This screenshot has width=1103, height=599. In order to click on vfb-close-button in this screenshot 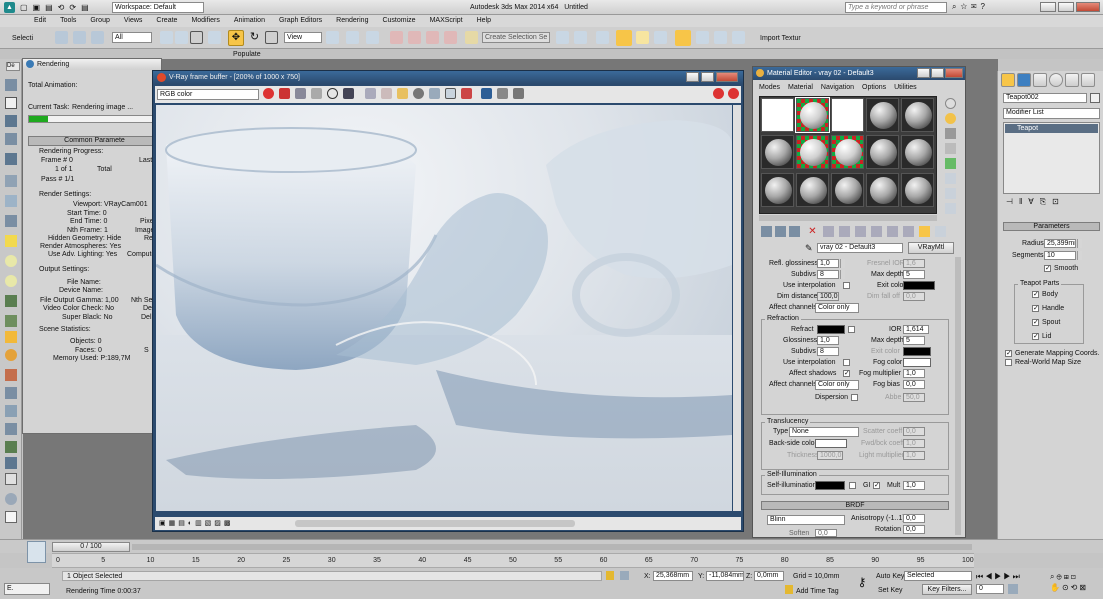, I will do `click(727, 77)`.